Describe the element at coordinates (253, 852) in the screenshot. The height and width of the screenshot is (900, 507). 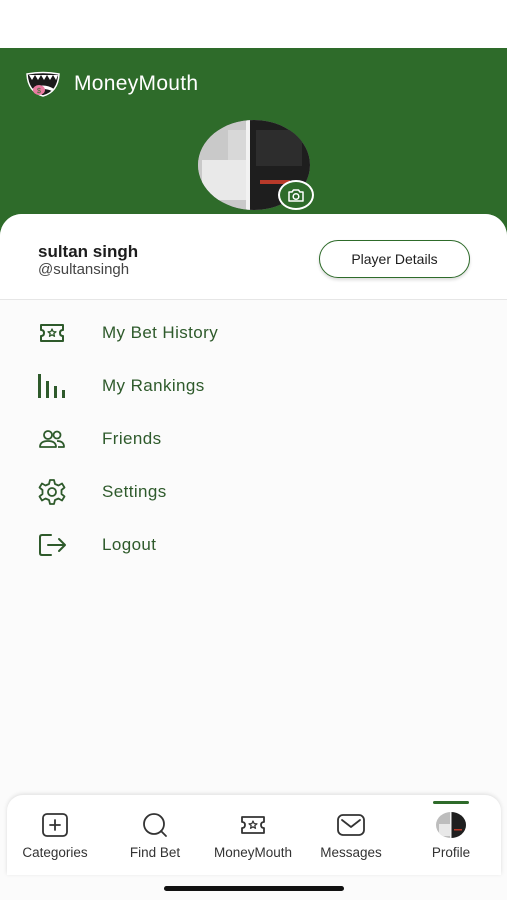
I see `tab-label: MoneyMouth` at that location.